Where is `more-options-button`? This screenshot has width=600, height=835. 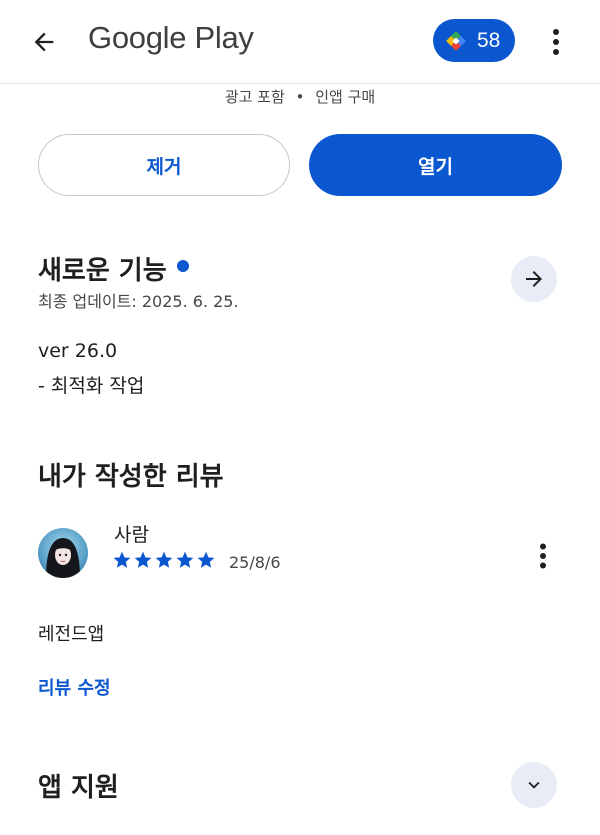
more-options-button is located at coordinates (556, 42).